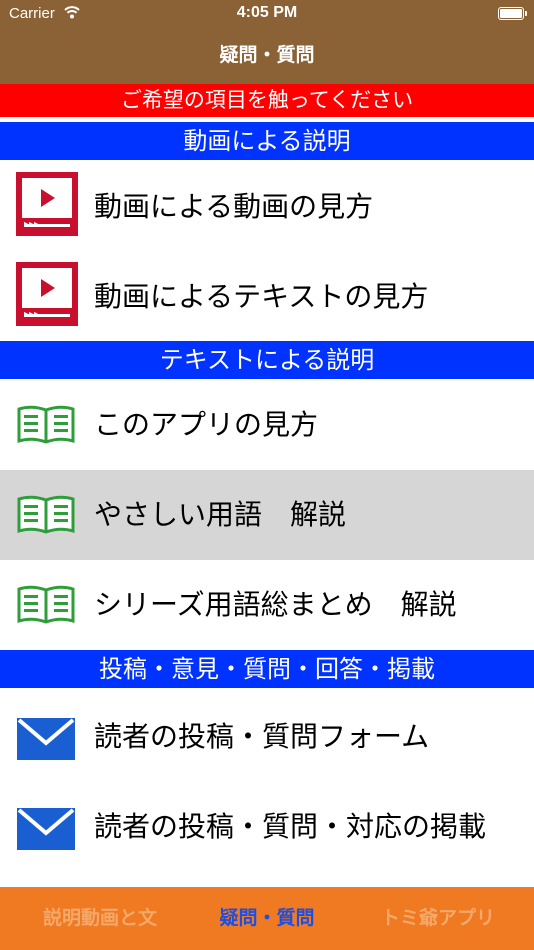  Describe the element at coordinates (290, 826) in the screenshot. I see `list-item-label: 読者の投稿・質問・対応の掲載` at that location.